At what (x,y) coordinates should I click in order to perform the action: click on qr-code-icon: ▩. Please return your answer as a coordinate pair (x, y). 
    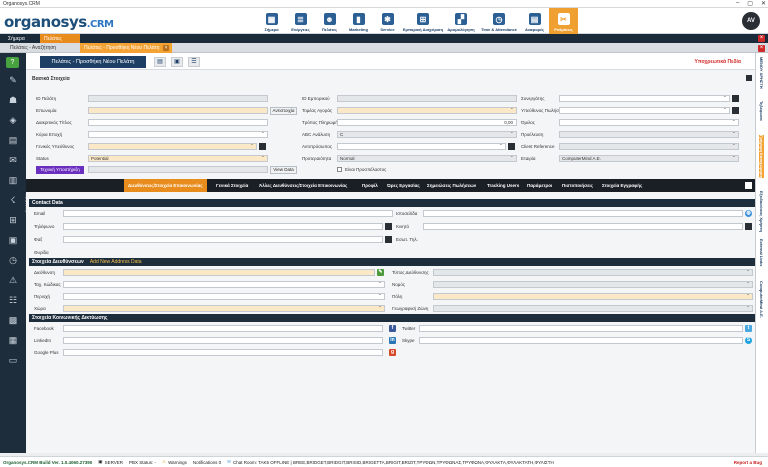
    Looking at the image, I should click on (13, 320).